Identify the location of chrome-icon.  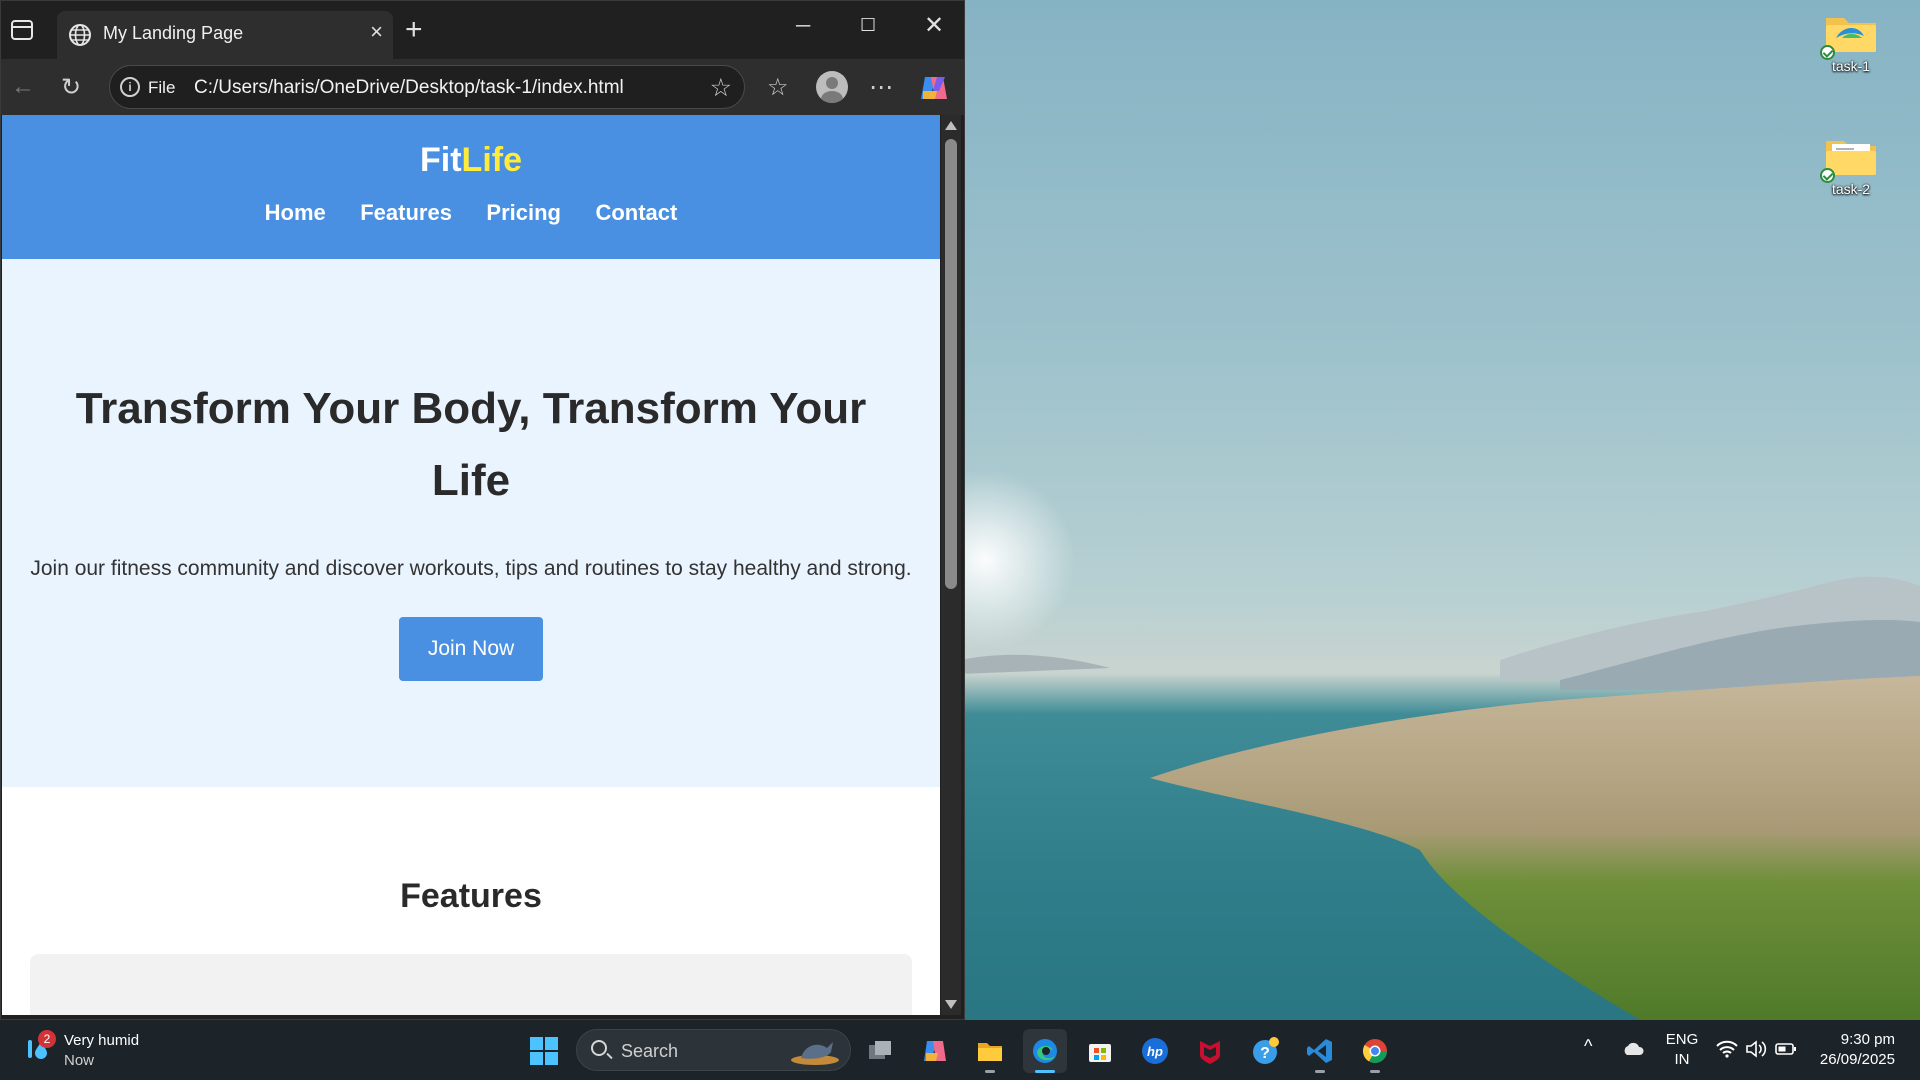
(1374, 1051).